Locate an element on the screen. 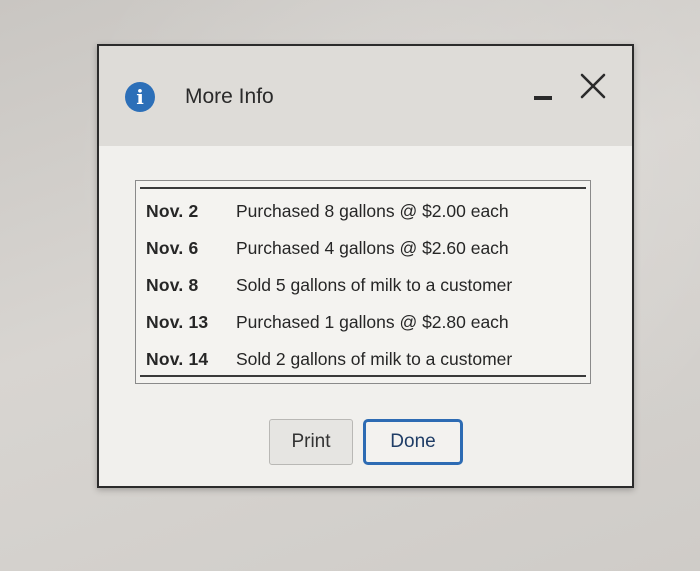 The image size is (700, 571). transaction-description: Purchased 1 gallons @ $2.80 each is located at coordinates (372, 322).